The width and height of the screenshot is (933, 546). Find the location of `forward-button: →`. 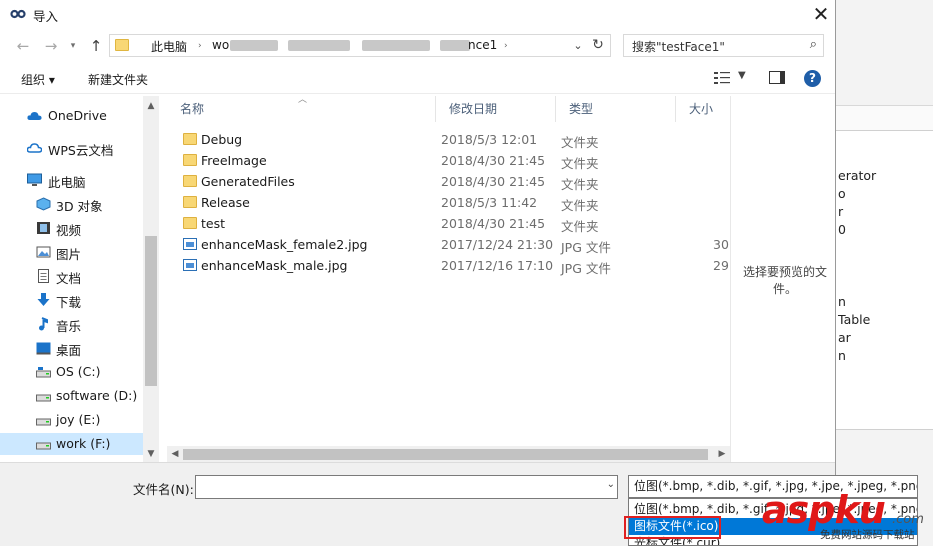

forward-button: → is located at coordinates (51, 46).